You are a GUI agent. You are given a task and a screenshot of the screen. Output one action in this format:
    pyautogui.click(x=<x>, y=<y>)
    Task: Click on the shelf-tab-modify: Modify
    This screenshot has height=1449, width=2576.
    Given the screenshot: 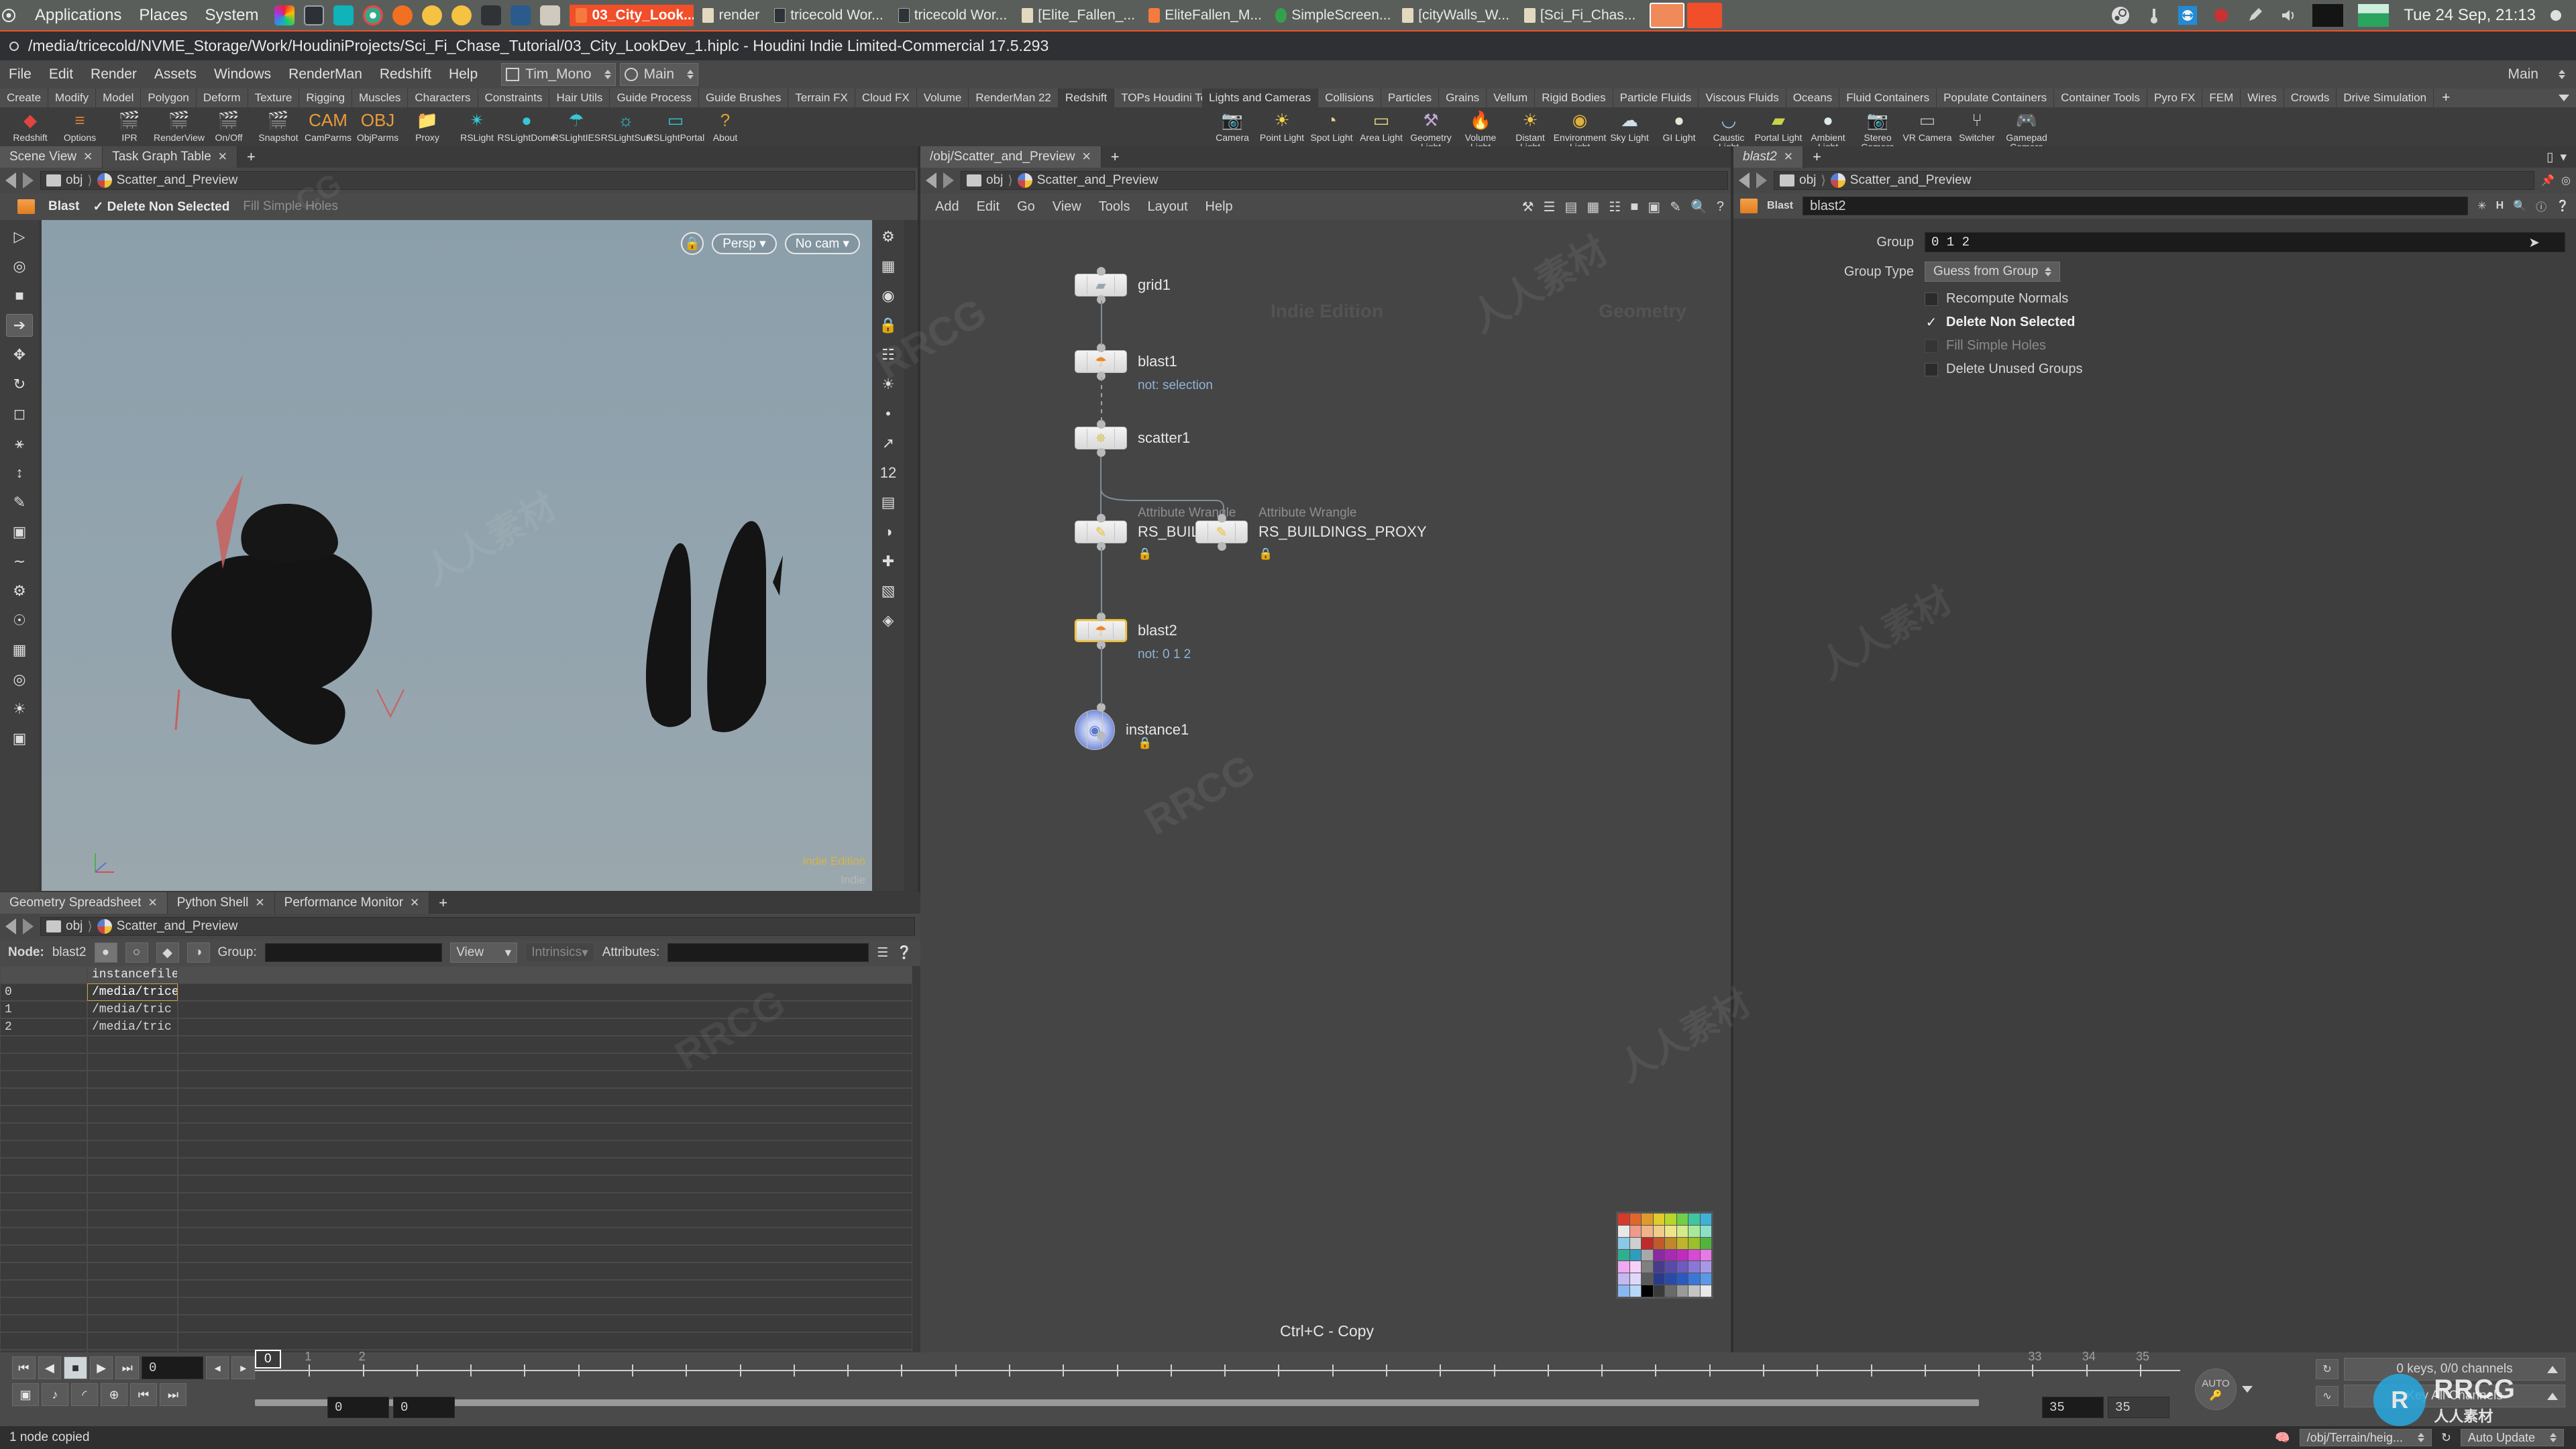 What is the action you would take?
    pyautogui.click(x=72, y=98)
    